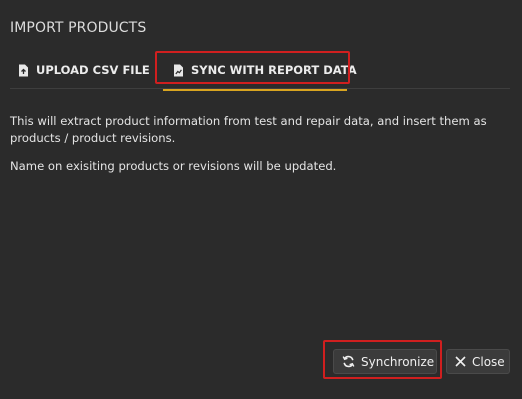 This screenshot has height=399, width=522. I want to click on close-button-label: Close, so click(488, 361).